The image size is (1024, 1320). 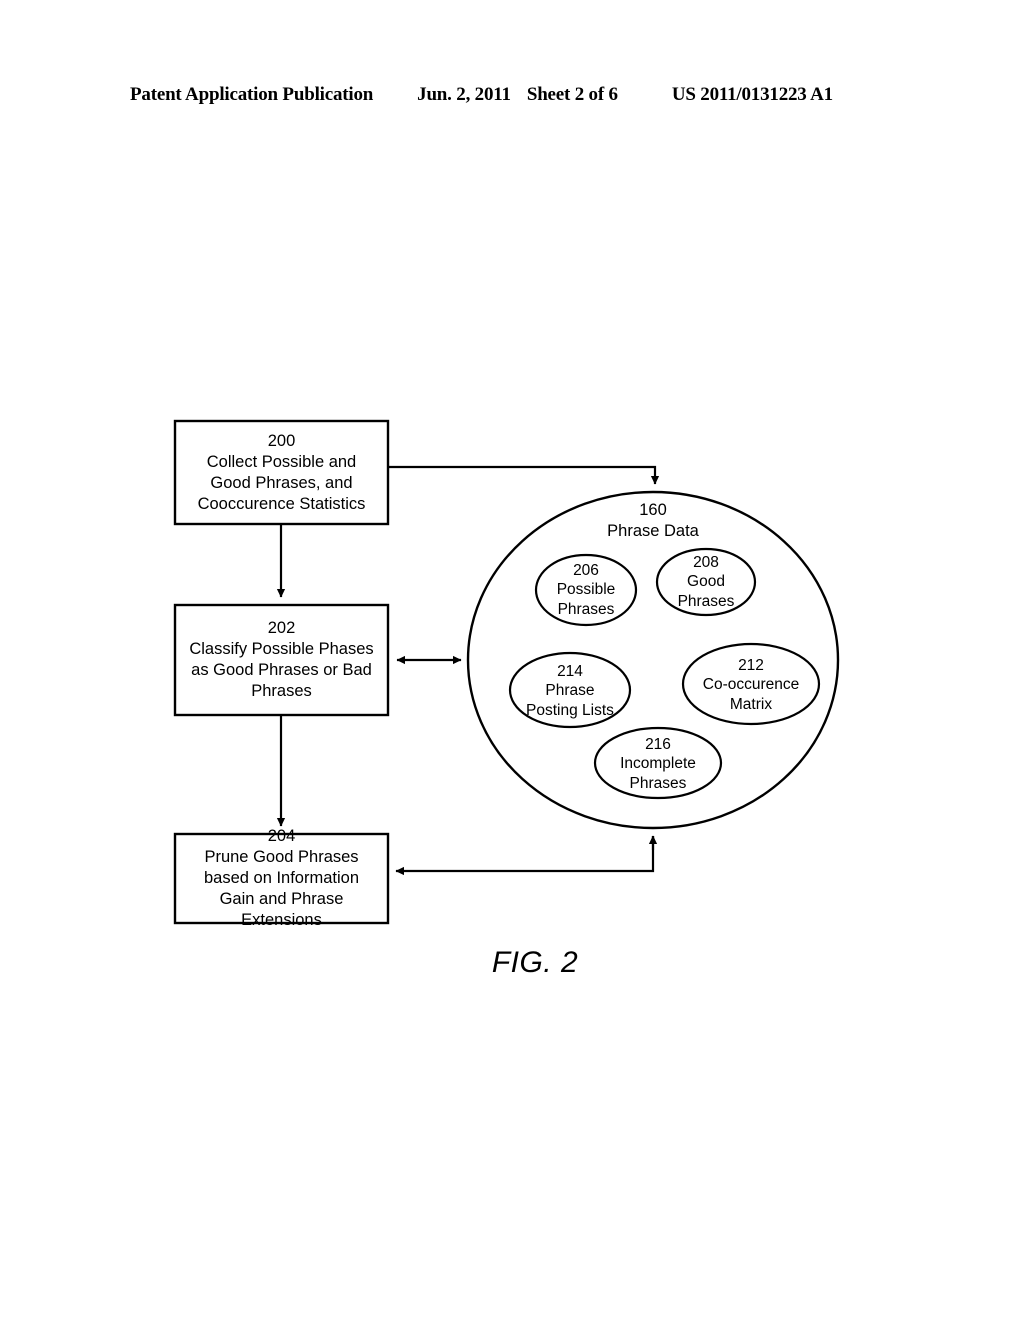 What do you see at coordinates (524, 475) in the screenshot?
I see `connector-box200-to-phrase-data` at bounding box center [524, 475].